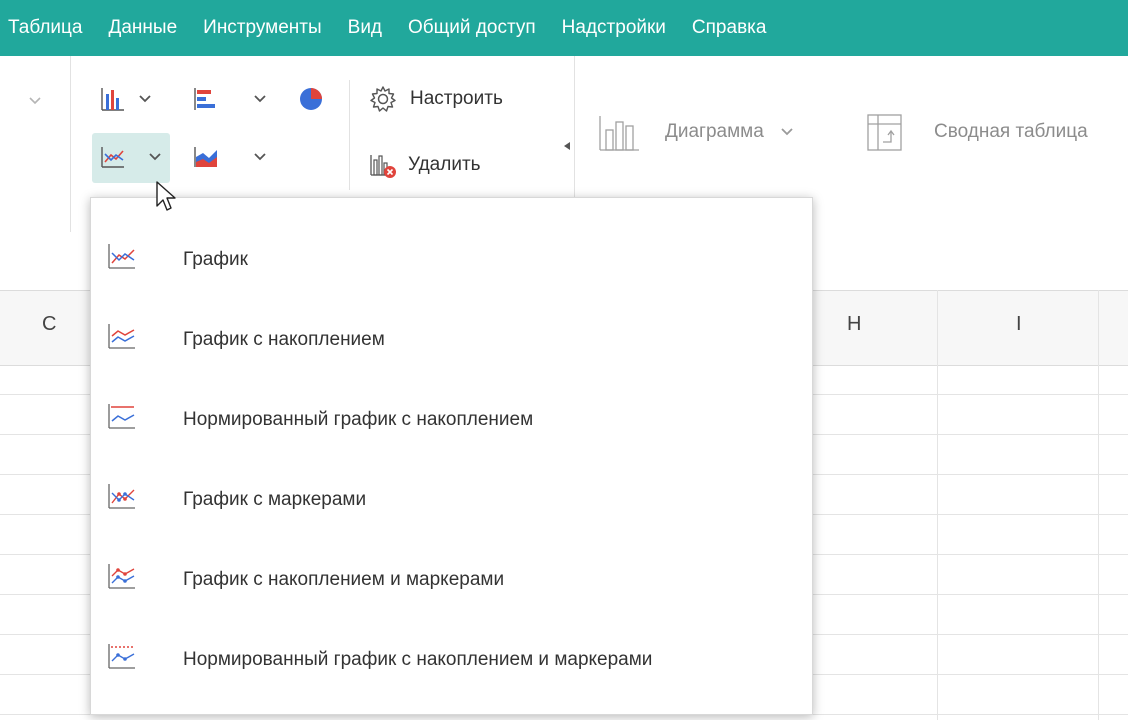 This screenshot has width=1128, height=720. Describe the element at coordinates (451, 500) in the screenshot. I see `dropdown-item-line-markers: График с маркерами` at that location.